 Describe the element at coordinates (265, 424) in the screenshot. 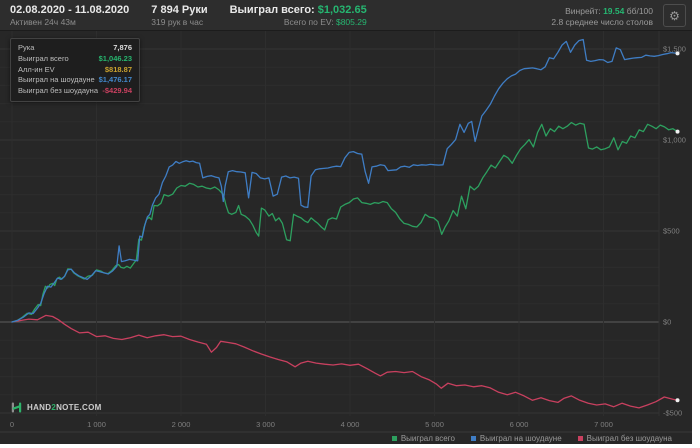

I see `x-axis-tick-label: 3 000` at that location.